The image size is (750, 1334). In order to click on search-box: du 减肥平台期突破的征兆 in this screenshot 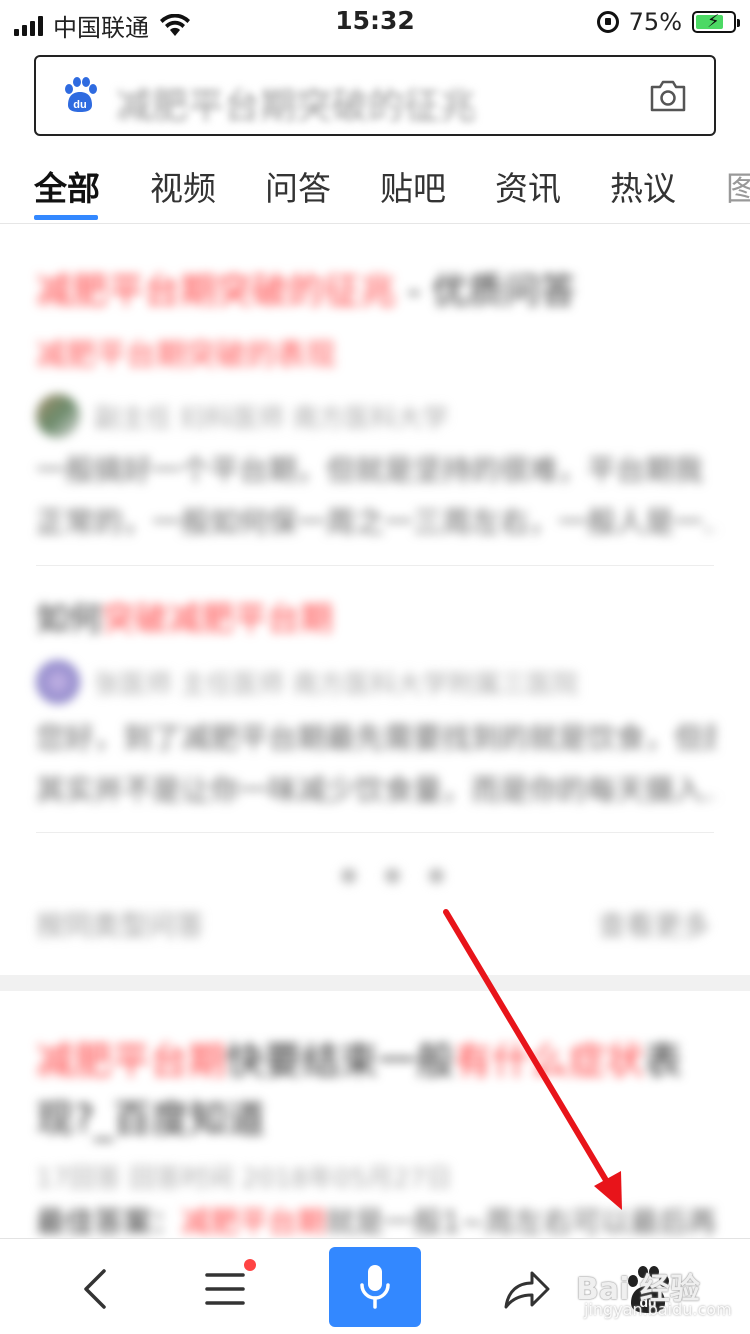, I will do `click(375, 95)`.